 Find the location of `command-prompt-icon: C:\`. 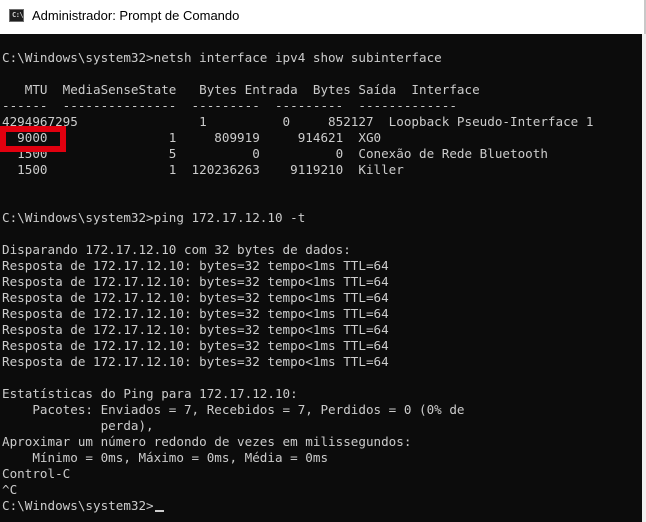

command-prompt-icon: C:\ is located at coordinates (16, 15).